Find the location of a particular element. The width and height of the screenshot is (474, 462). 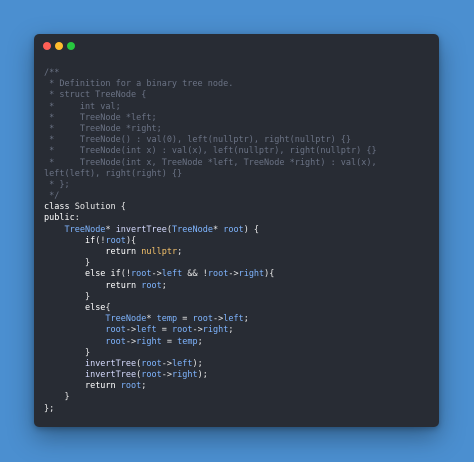

code-line: TreeNode* temp = root->left; is located at coordinates (210, 319).